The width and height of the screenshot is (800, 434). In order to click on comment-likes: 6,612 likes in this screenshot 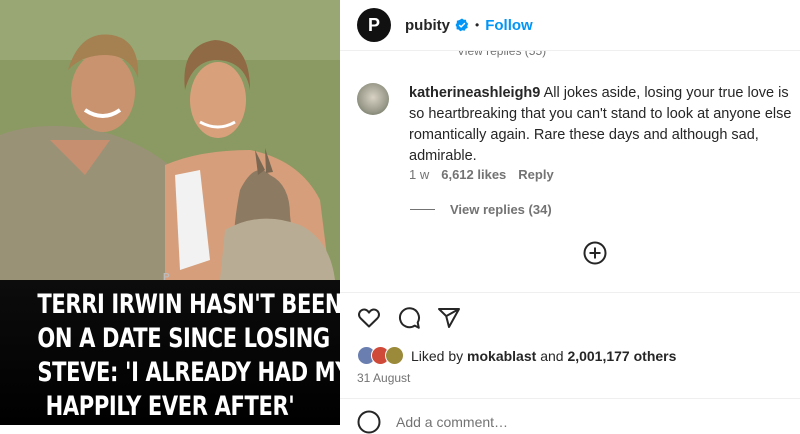, I will do `click(473, 174)`.